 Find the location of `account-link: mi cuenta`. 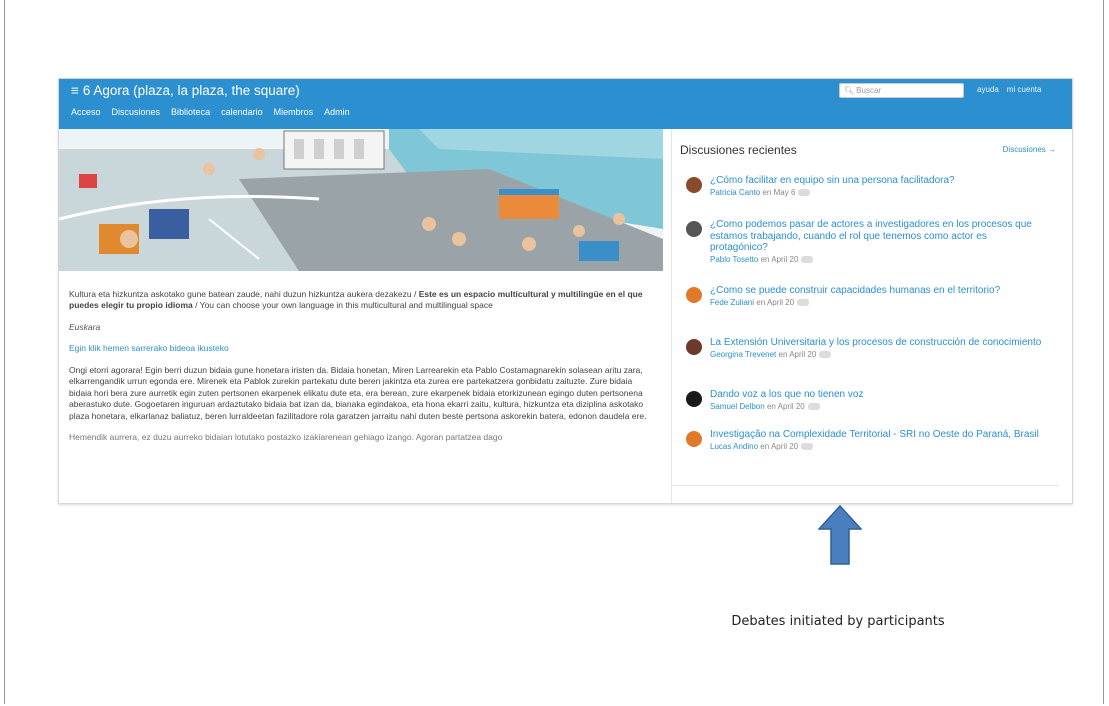

account-link: mi cuenta is located at coordinates (1024, 89).